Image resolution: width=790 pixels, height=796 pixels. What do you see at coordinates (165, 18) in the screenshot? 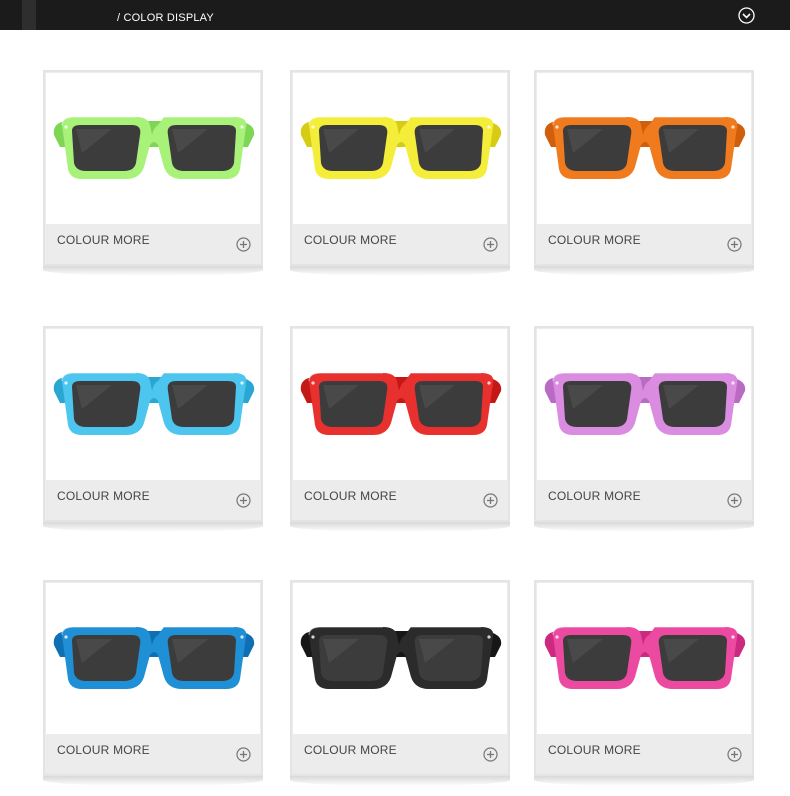
I see `section-title: / COLOR DISPLAY` at bounding box center [165, 18].